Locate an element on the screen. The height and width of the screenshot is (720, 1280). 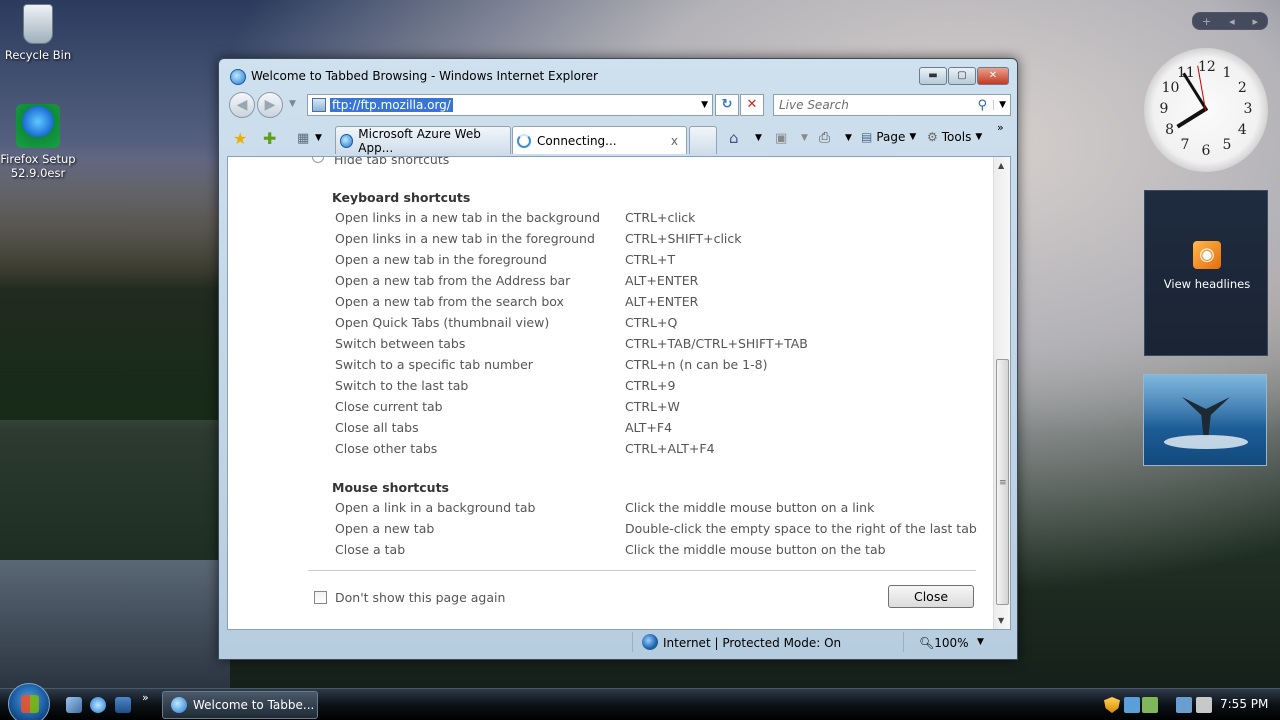
tools-menu: ⚙ Tools ▼ is located at coordinates (954, 137).